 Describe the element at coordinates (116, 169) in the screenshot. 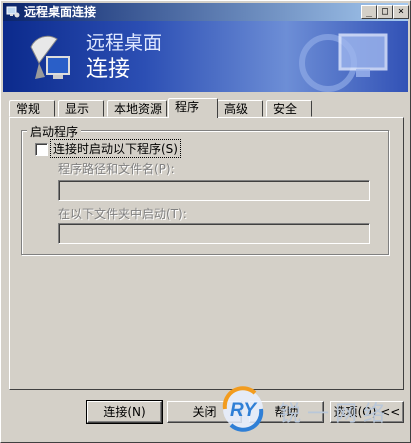

I see `program-path-label: 程序路径和文件名(P):` at that location.